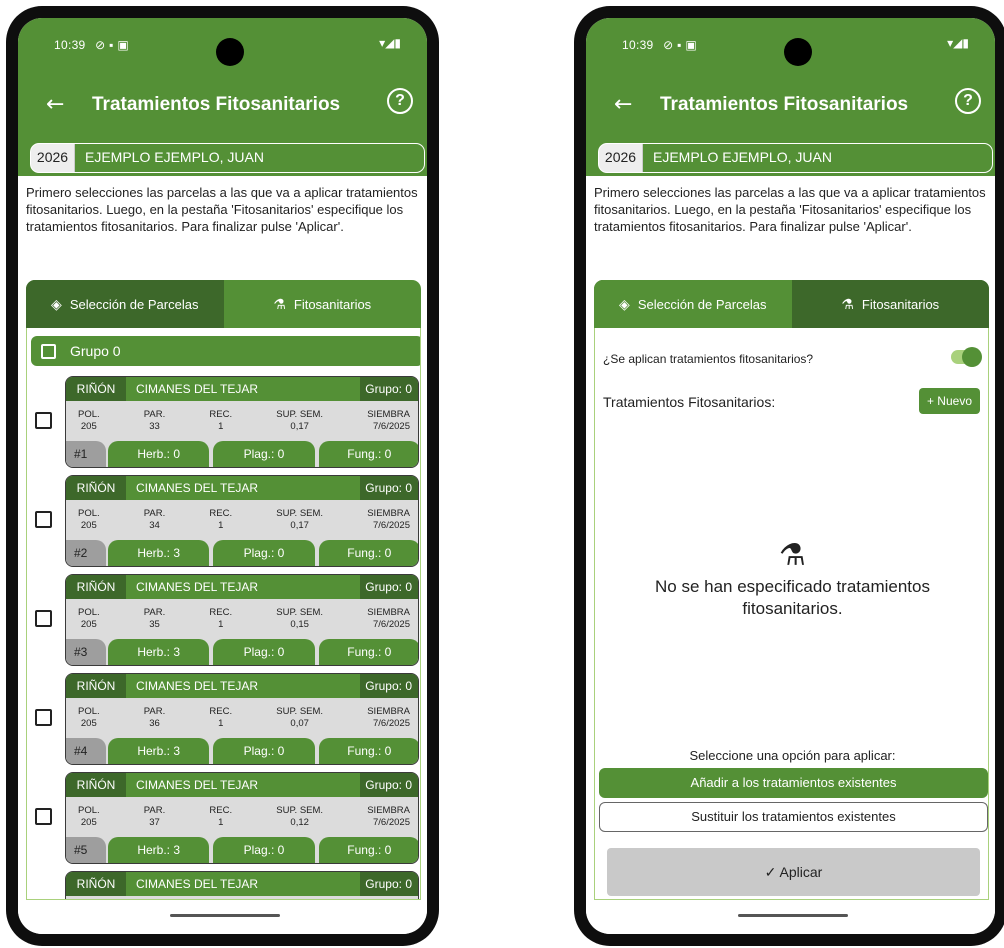 The height and width of the screenshot is (948, 1004). What do you see at coordinates (689, 402) in the screenshot?
I see `treatments-title: Tratamientos Fitosanitarios:` at bounding box center [689, 402].